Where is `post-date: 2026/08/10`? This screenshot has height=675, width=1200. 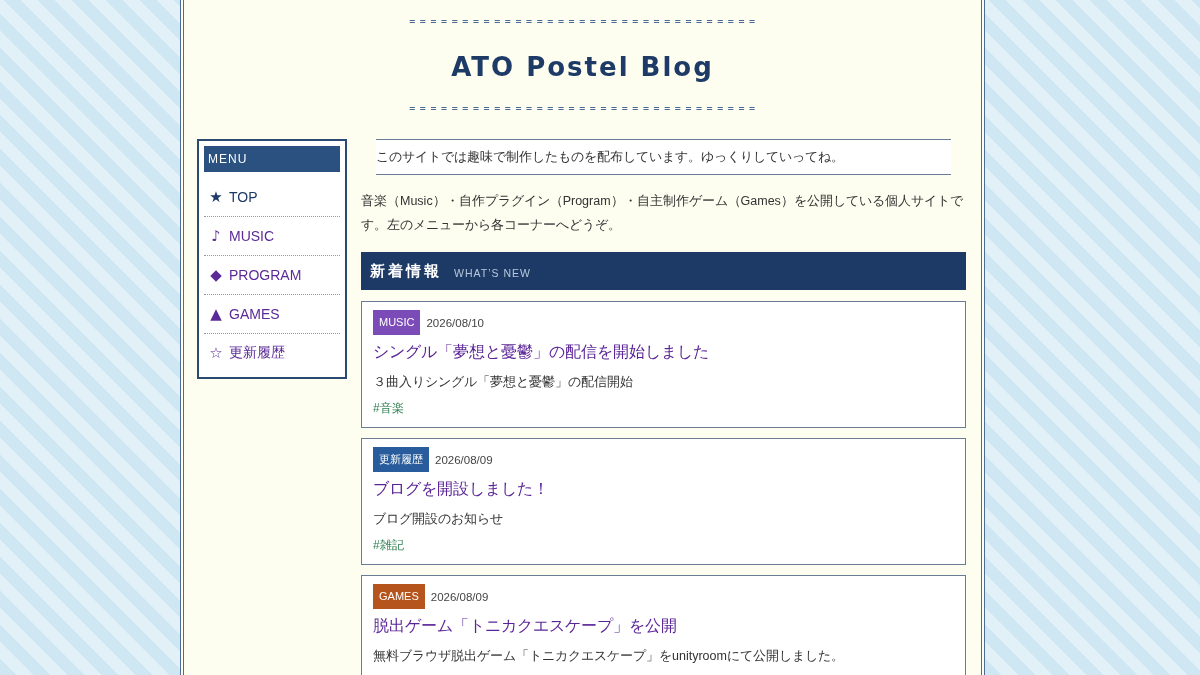
post-date: 2026/08/10 is located at coordinates (455, 322).